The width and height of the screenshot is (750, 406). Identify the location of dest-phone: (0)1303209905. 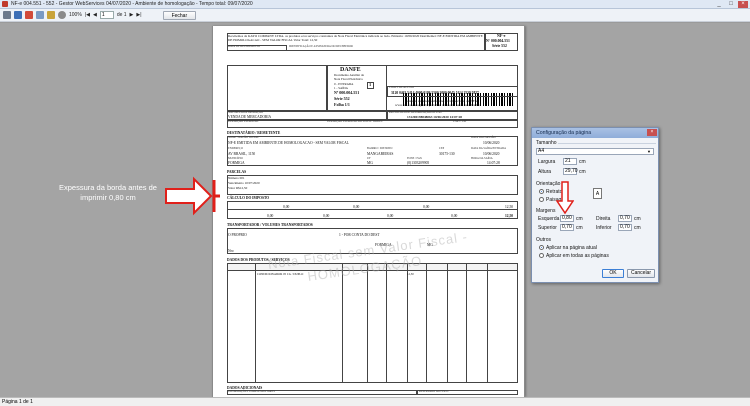
(418, 163).